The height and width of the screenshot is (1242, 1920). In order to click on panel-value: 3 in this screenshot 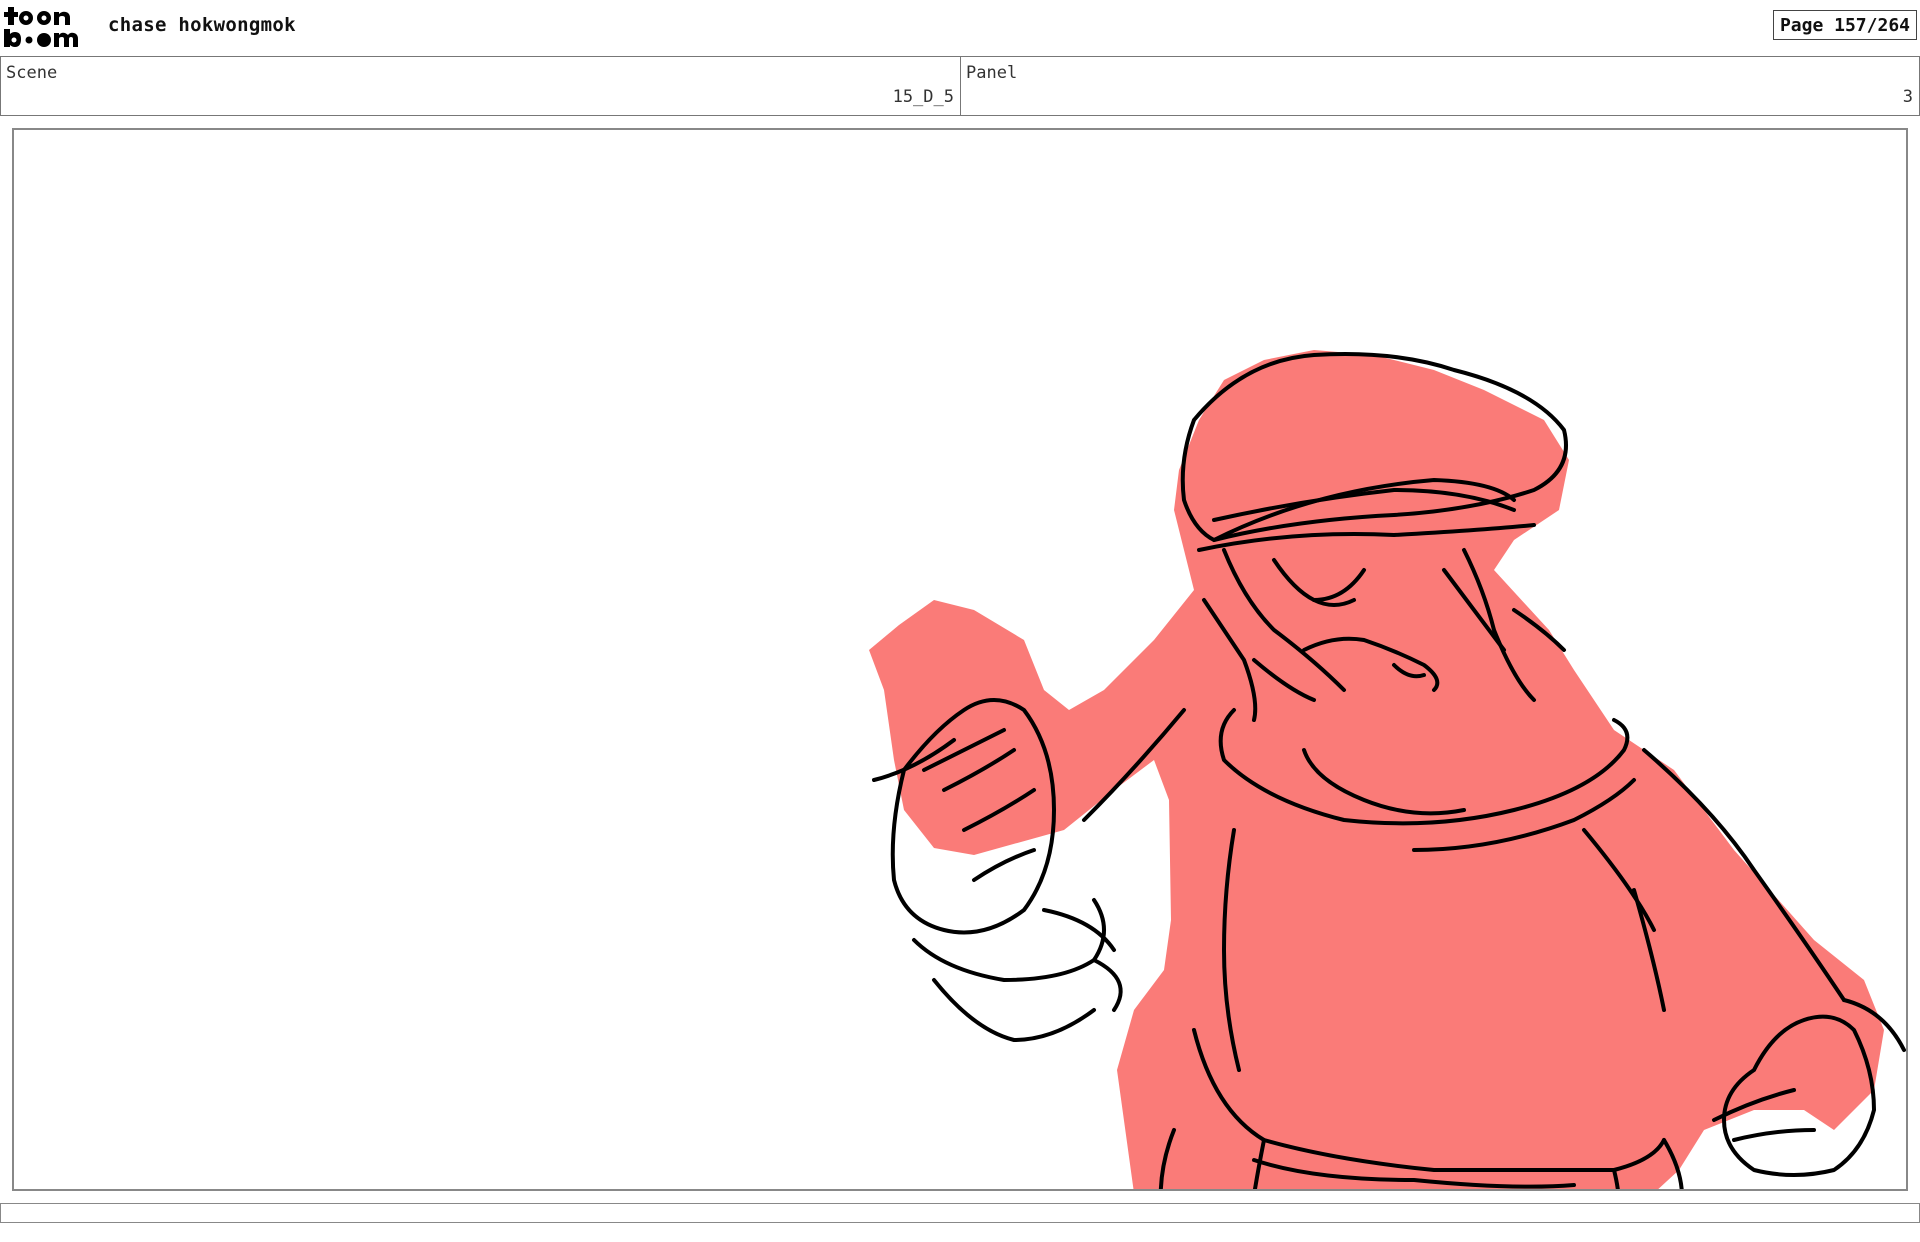, I will do `click(1907, 97)`.